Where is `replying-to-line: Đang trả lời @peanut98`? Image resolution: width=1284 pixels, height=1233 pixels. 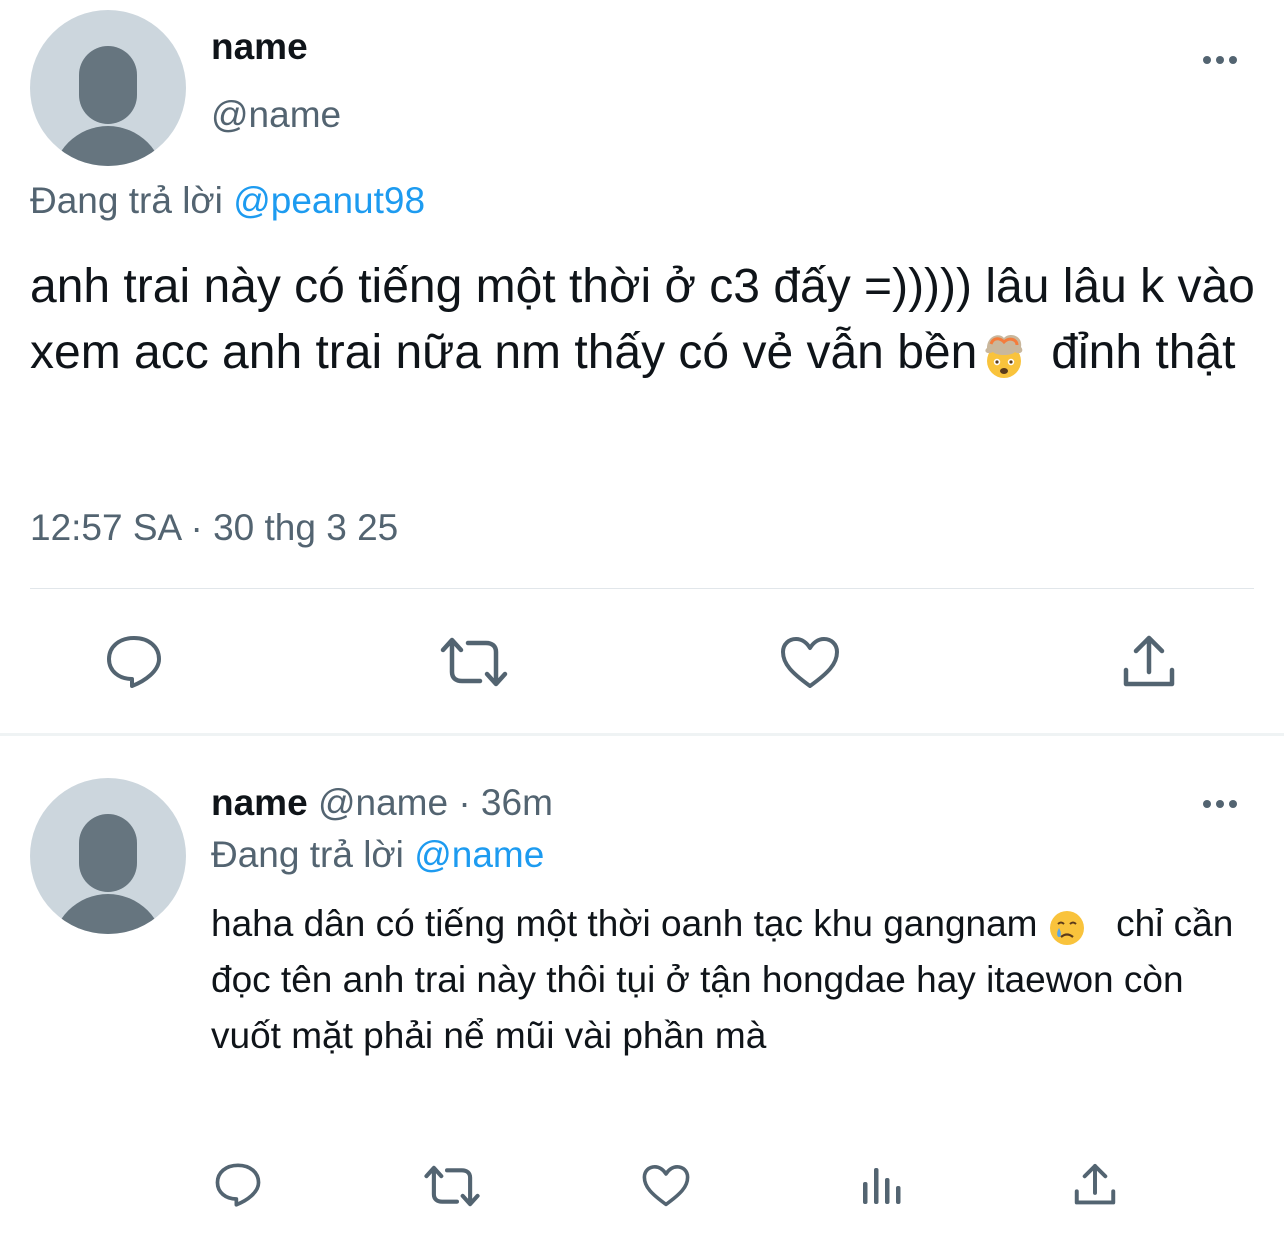
replying-to-line: Đang trả lời @peanut98 is located at coordinates (227, 201).